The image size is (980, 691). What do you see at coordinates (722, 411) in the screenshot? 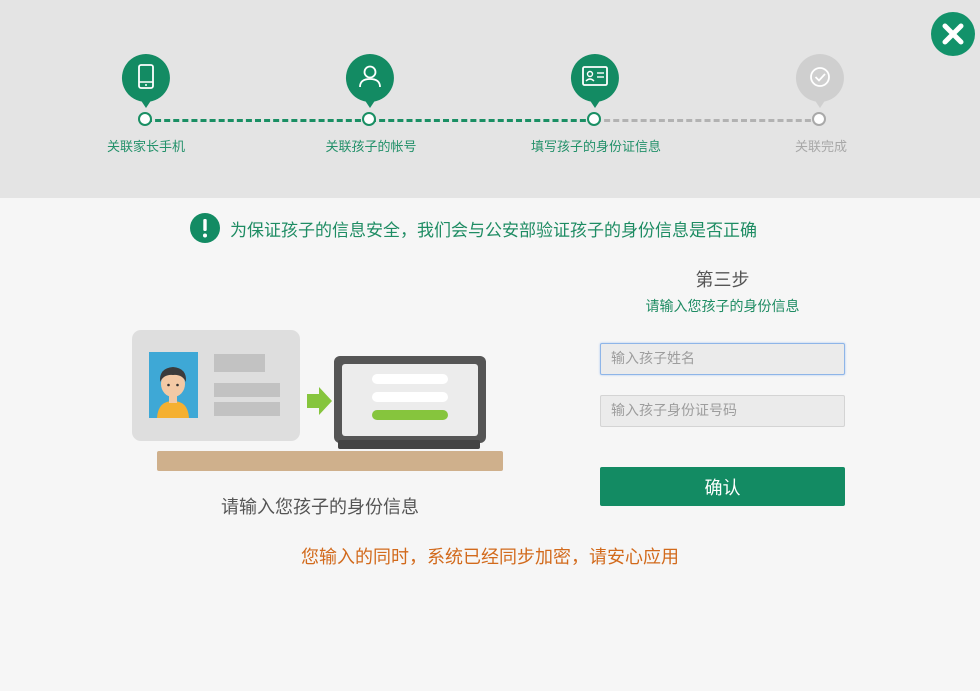
I see `child-id-number-input` at bounding box center [722, 411].